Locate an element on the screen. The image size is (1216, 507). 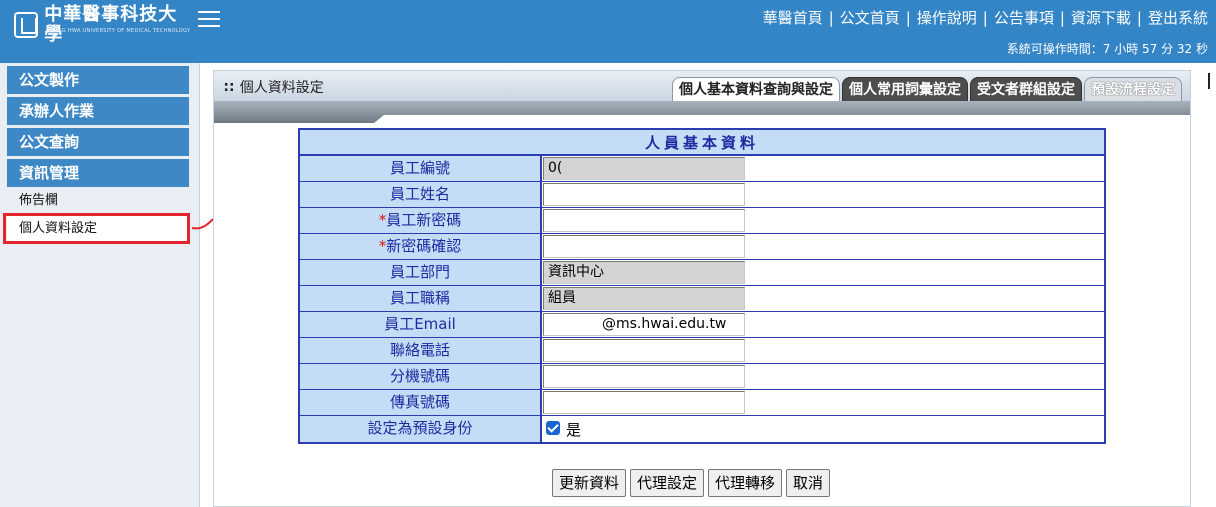
extension-label: 分機號碼 is located at coordinates (421, 376).